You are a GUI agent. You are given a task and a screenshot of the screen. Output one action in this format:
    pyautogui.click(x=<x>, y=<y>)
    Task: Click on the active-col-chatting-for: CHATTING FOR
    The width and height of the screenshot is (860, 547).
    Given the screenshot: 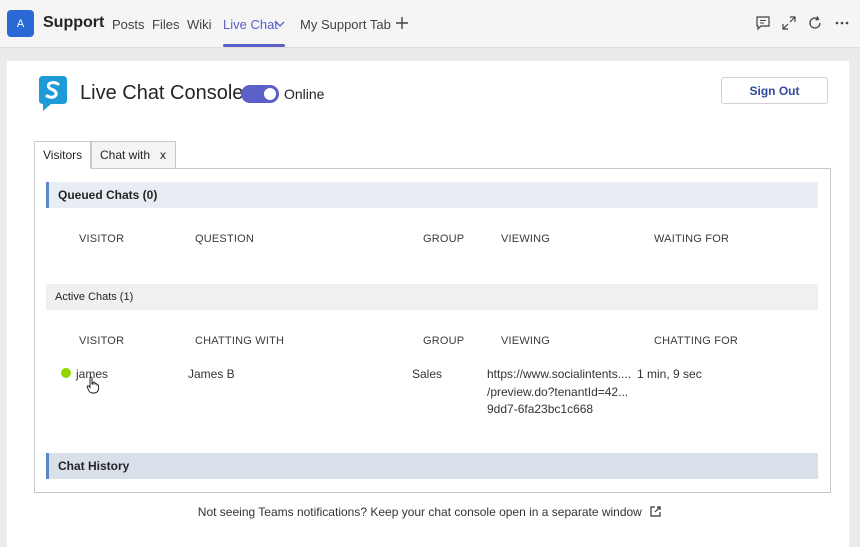 What is the action you would take?
    pyautogui.click(x=696, y=341)
    